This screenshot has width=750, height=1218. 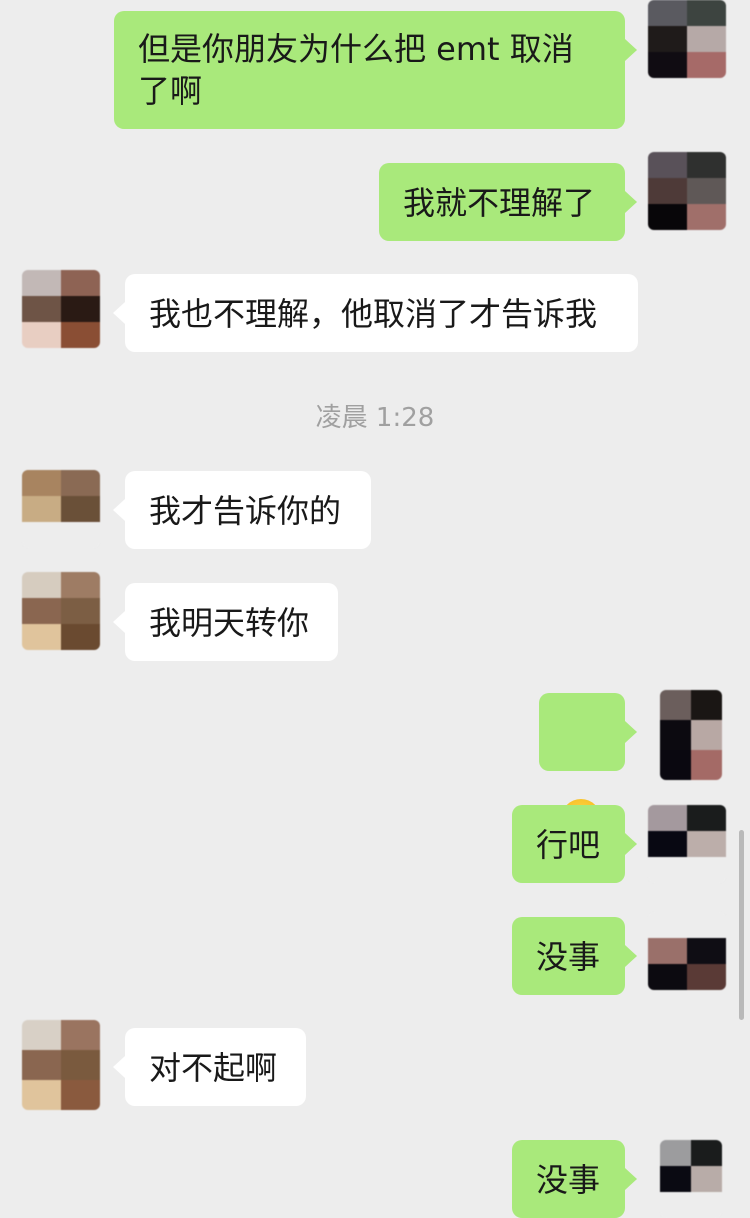 I want to click on message-bubble-sent: 但是你朋友为什么把 emt 取消了啊, so click(x=375, y=70).